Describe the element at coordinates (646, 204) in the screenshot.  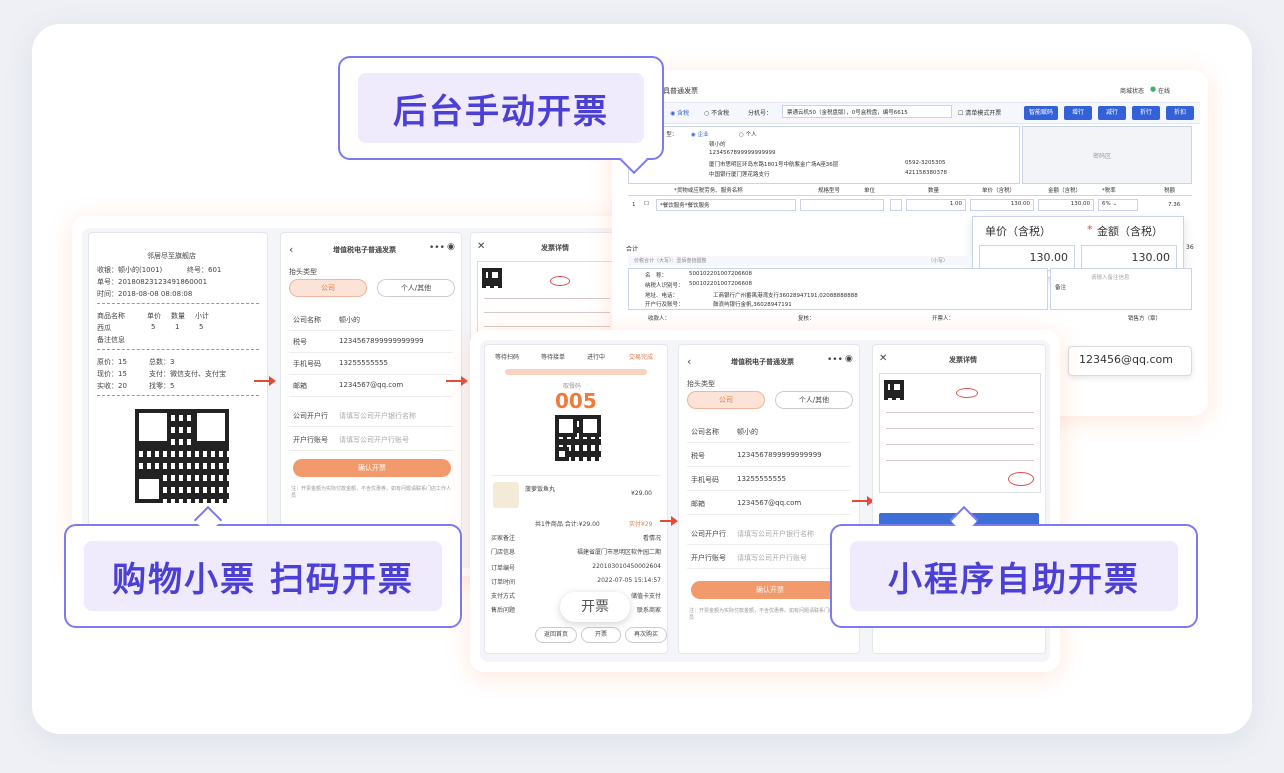
I see `item-checkbox: ☐` at that location.